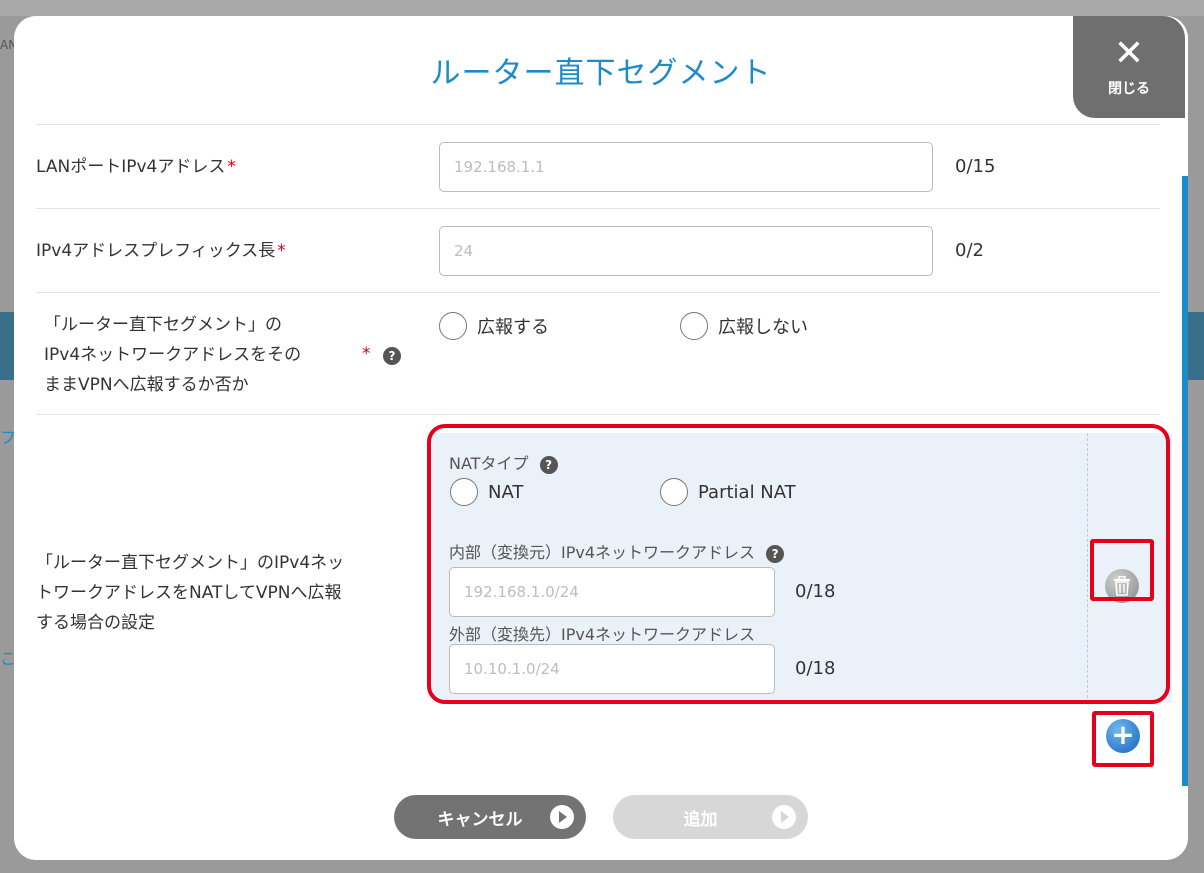 The image size is (1204, 873). I want to click on prefix-label: IPv4アドレスプレフィックス長 *, so click(161, 251).